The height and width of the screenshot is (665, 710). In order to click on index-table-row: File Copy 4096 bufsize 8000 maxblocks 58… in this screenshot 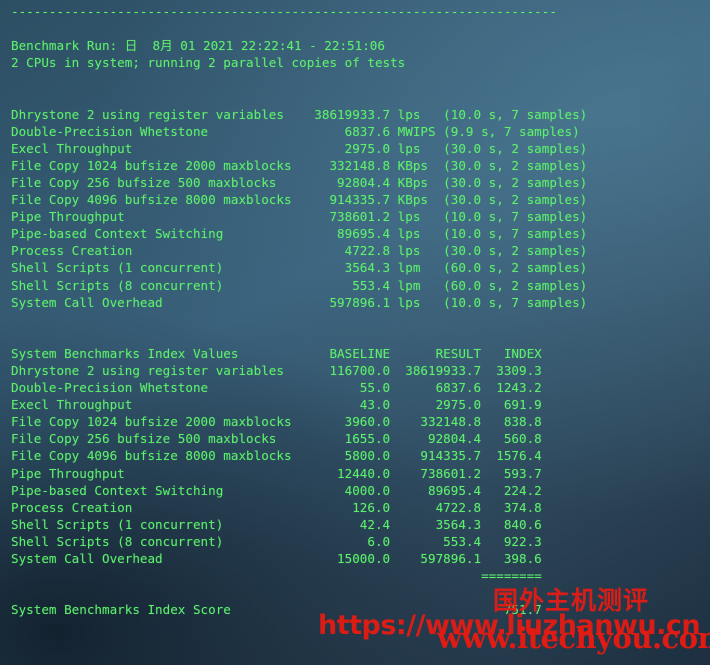, I will do `click(276, 456)`.